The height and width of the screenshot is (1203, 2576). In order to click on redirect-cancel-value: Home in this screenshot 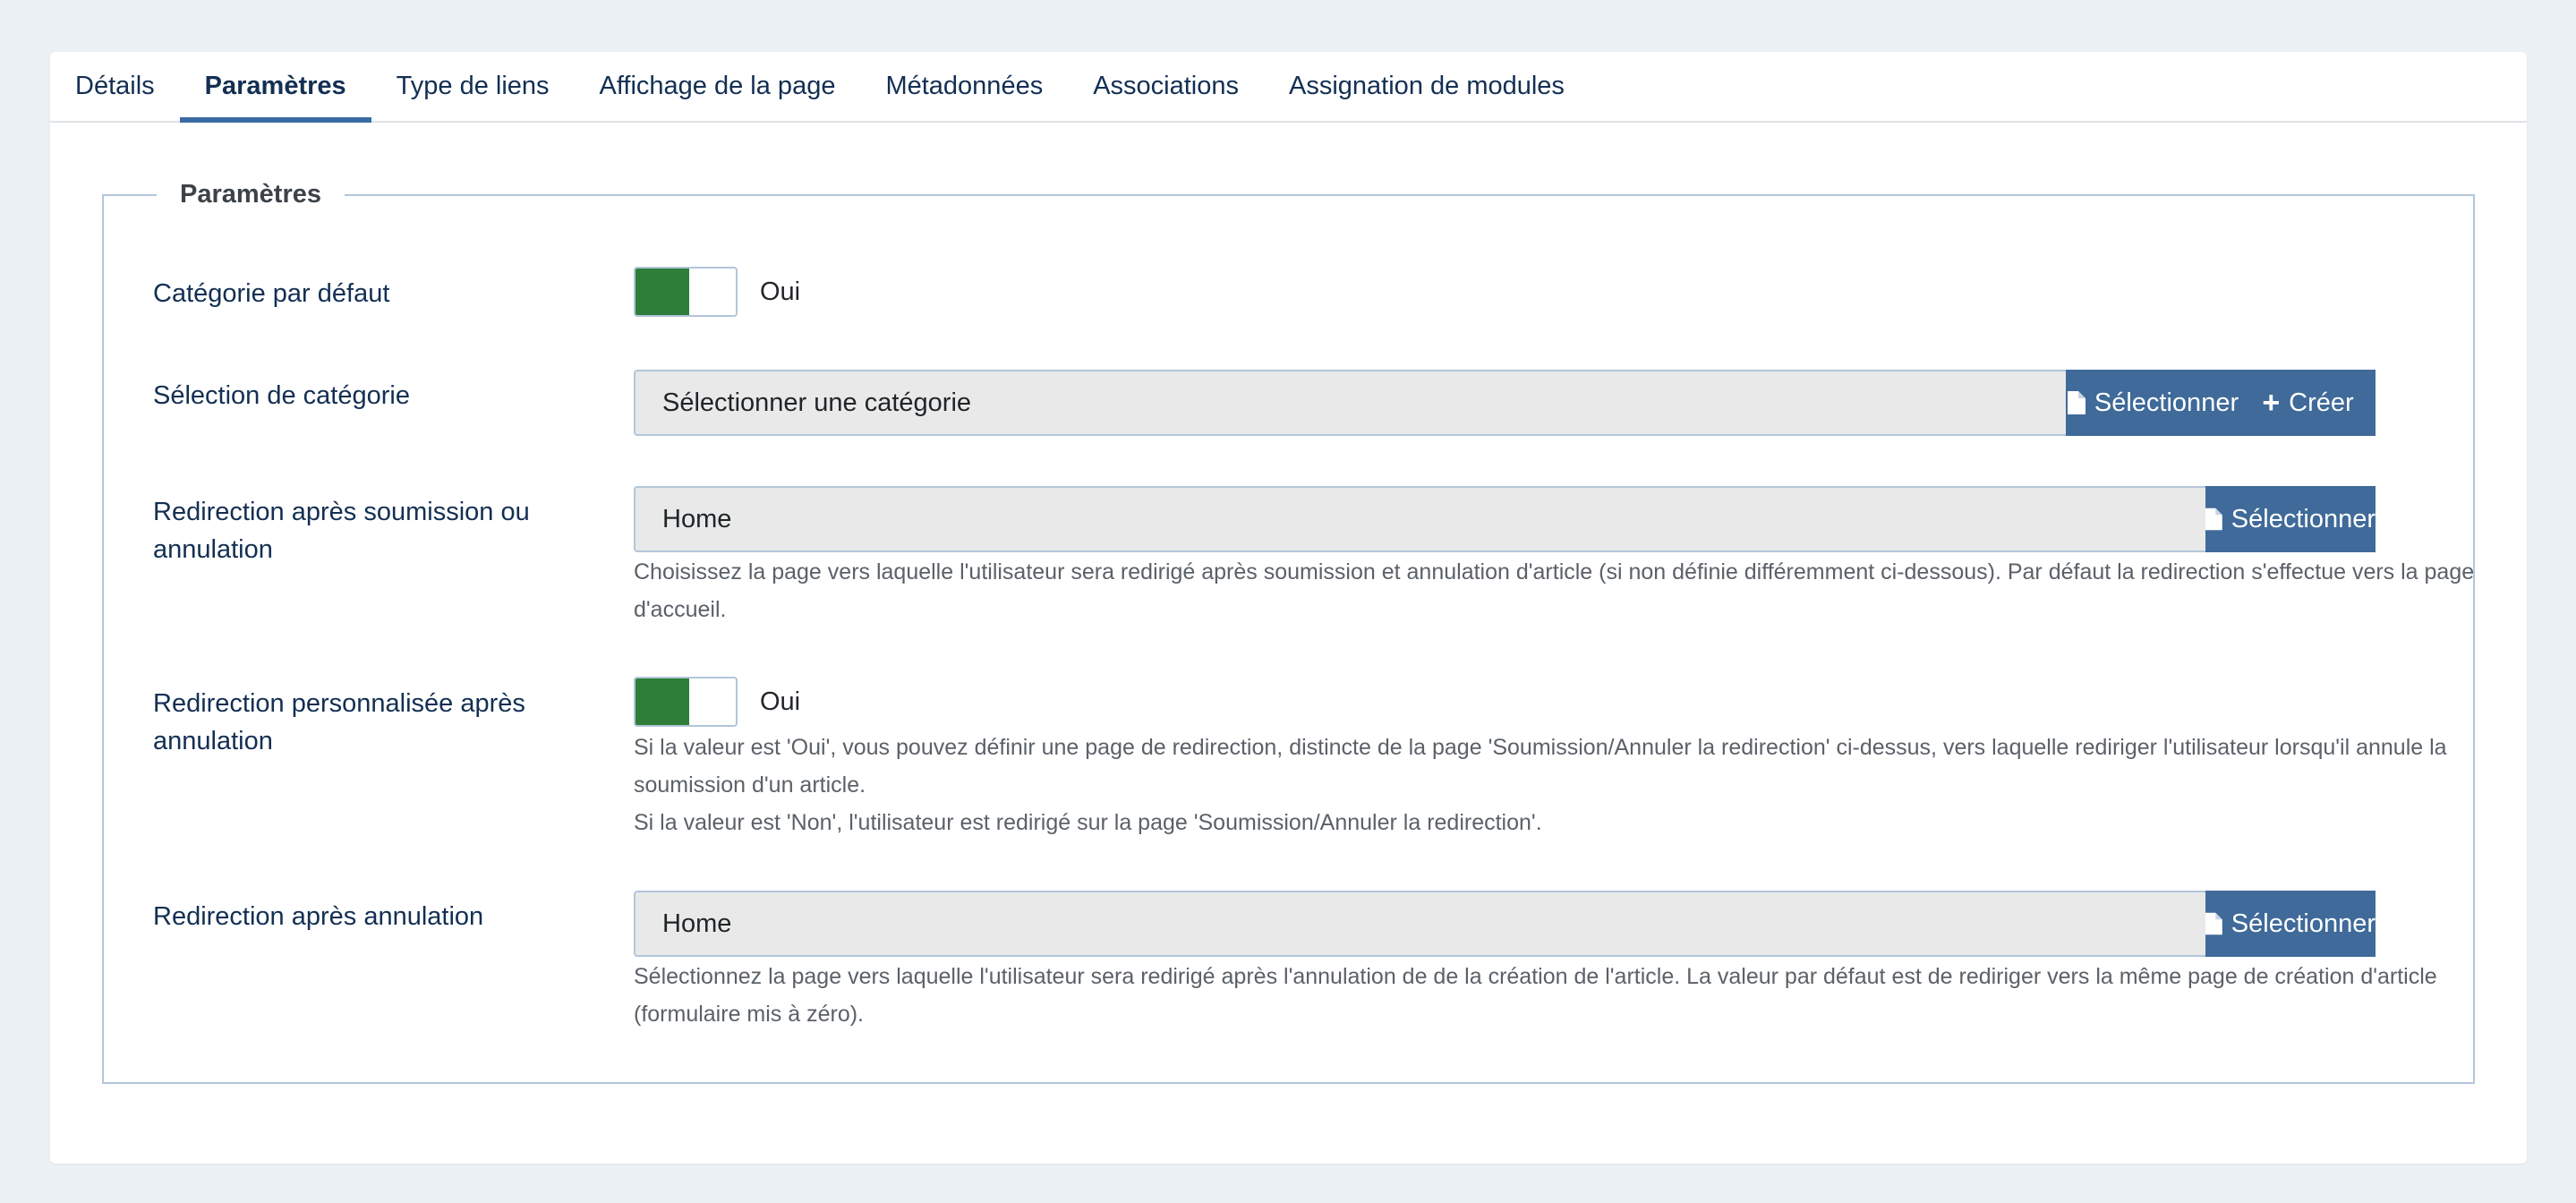, I will do `click(697, 923)`.